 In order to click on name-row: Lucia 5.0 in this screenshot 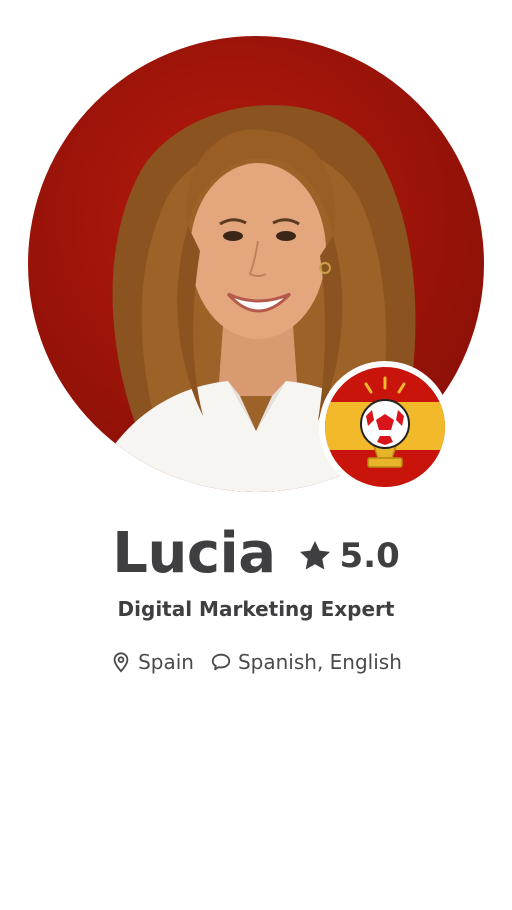, I will do `click(256, 554)`.